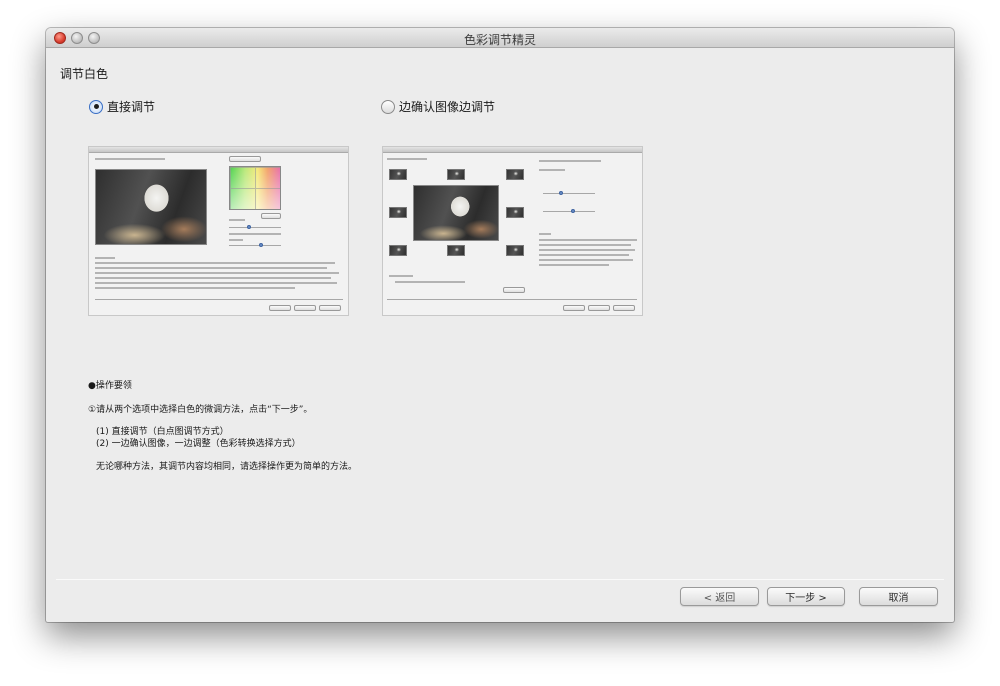  I want to click on option-confirm-adjust-label: 边确认图像边调节, so click(447, 107).